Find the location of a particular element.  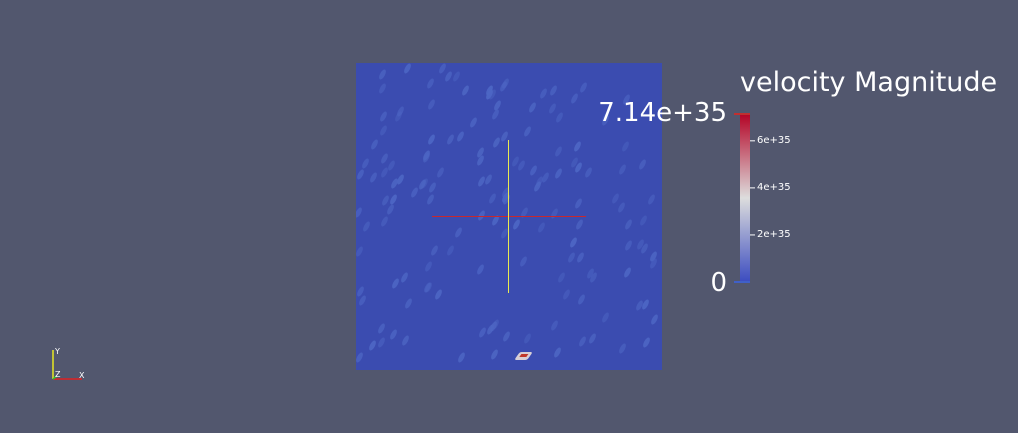

legend-min-label: 0 is located at coordinates (718, 283).